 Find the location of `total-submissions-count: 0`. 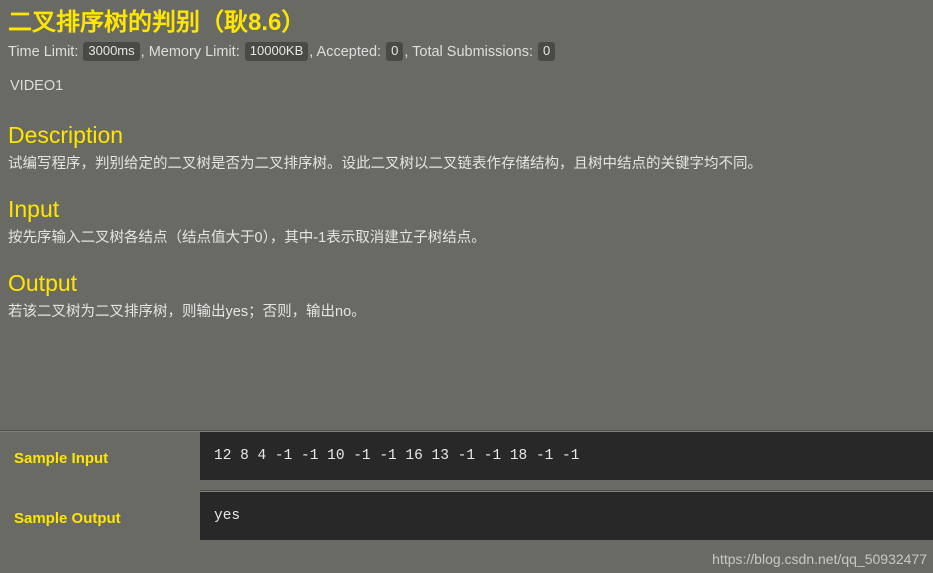

total-submissions-count: 0 is located at coordinates (547, 52).